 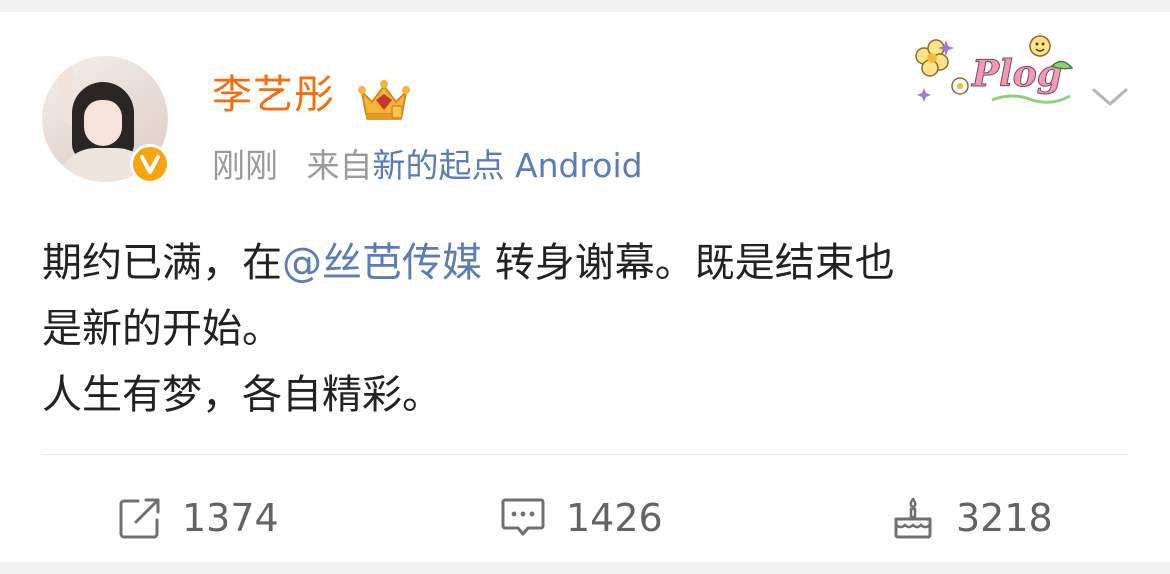 What do you see at coordinates (932, 58) in the screenshot?
I see `flower-icon` at bounding box center [932, 58].